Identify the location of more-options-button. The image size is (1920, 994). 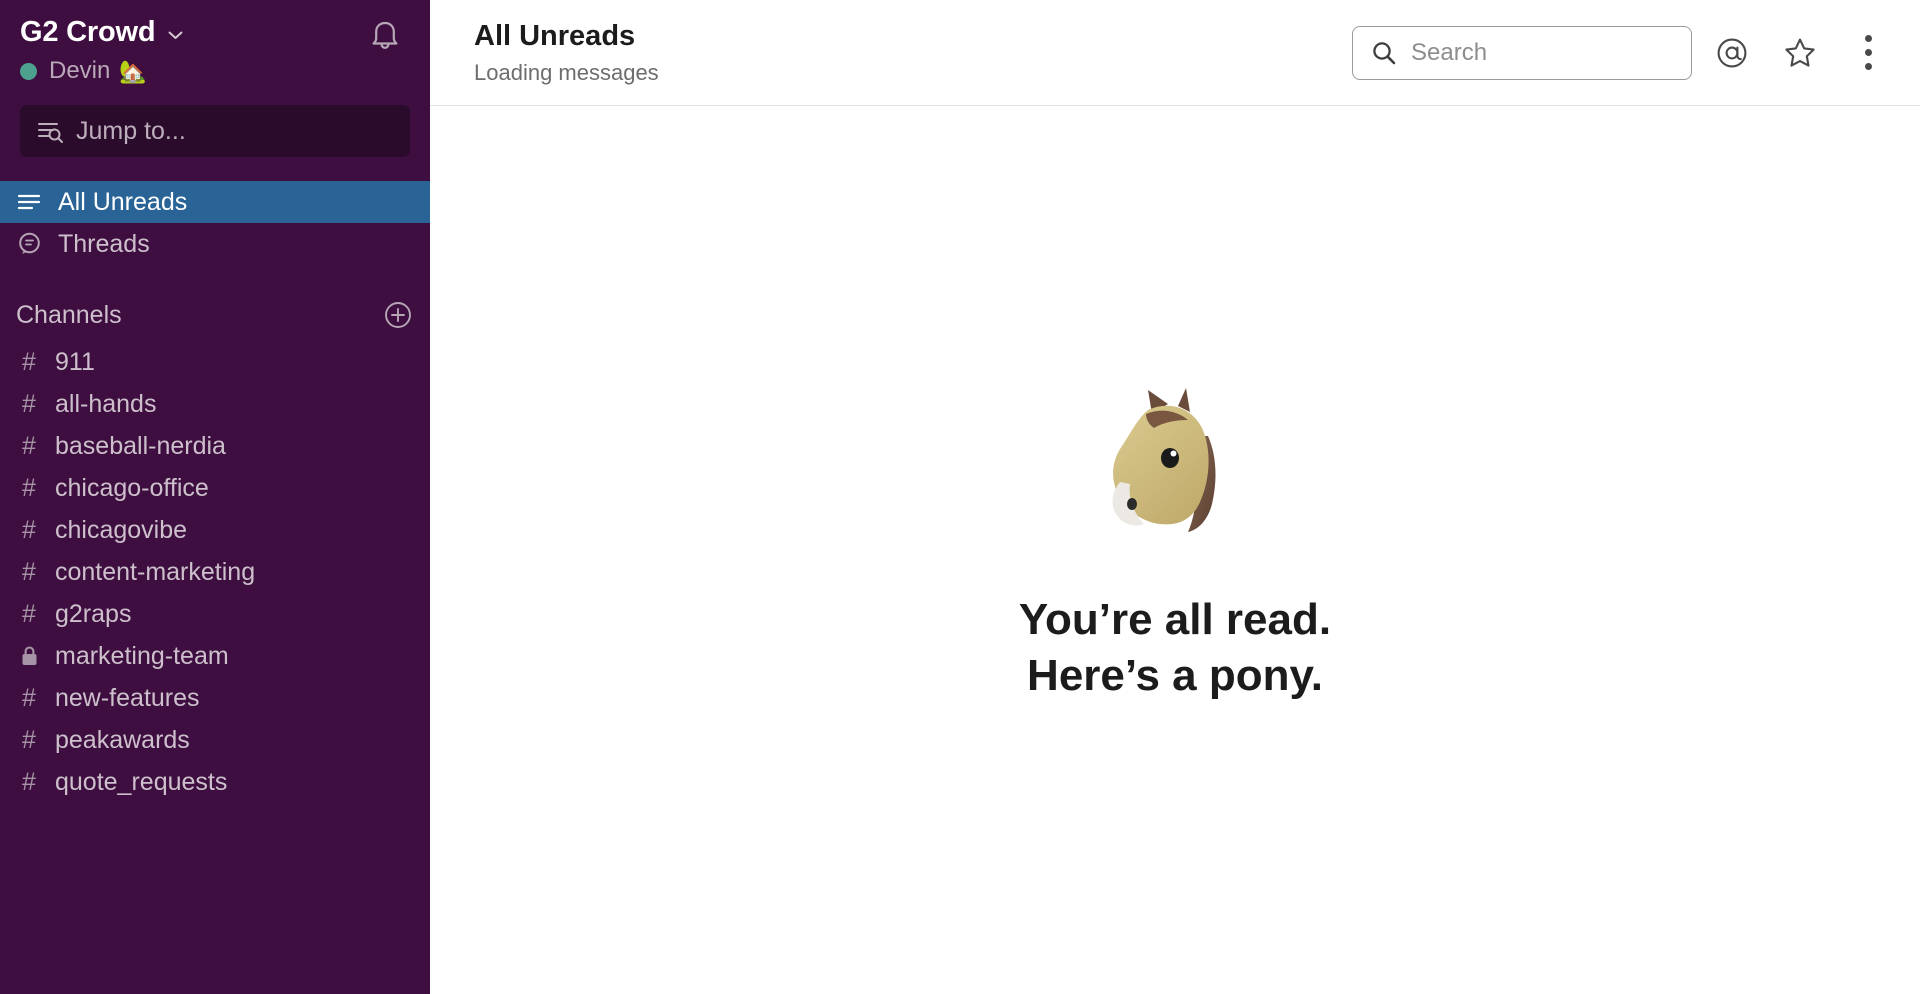
(1868, 53).